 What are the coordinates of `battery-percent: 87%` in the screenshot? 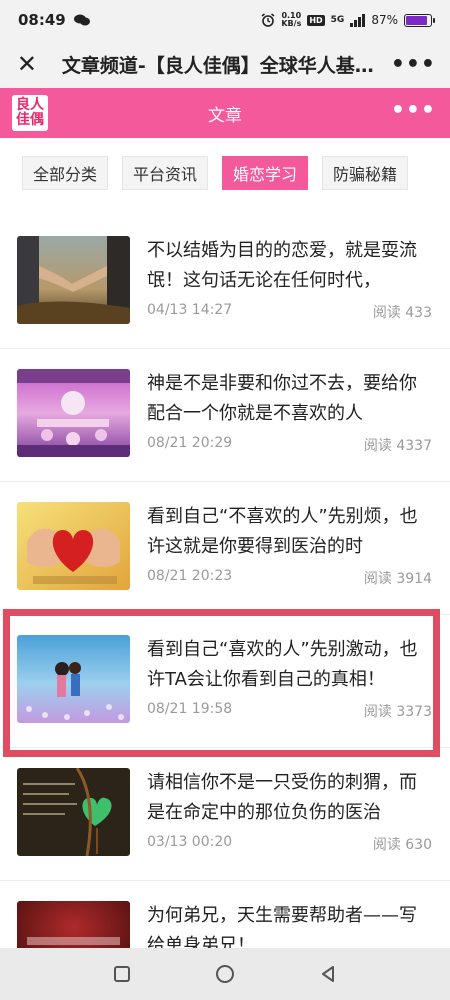 It's located at (384, 20).